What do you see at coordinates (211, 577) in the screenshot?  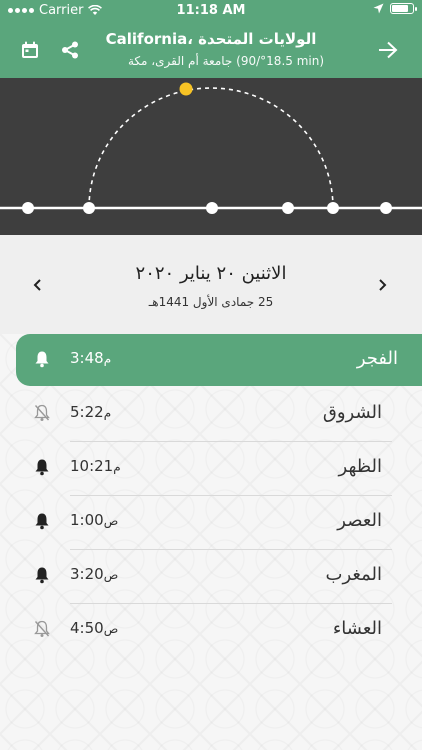 I see `prayer-row-maghrib: 3:20ص المغرب` at bounding box center [211, 577].